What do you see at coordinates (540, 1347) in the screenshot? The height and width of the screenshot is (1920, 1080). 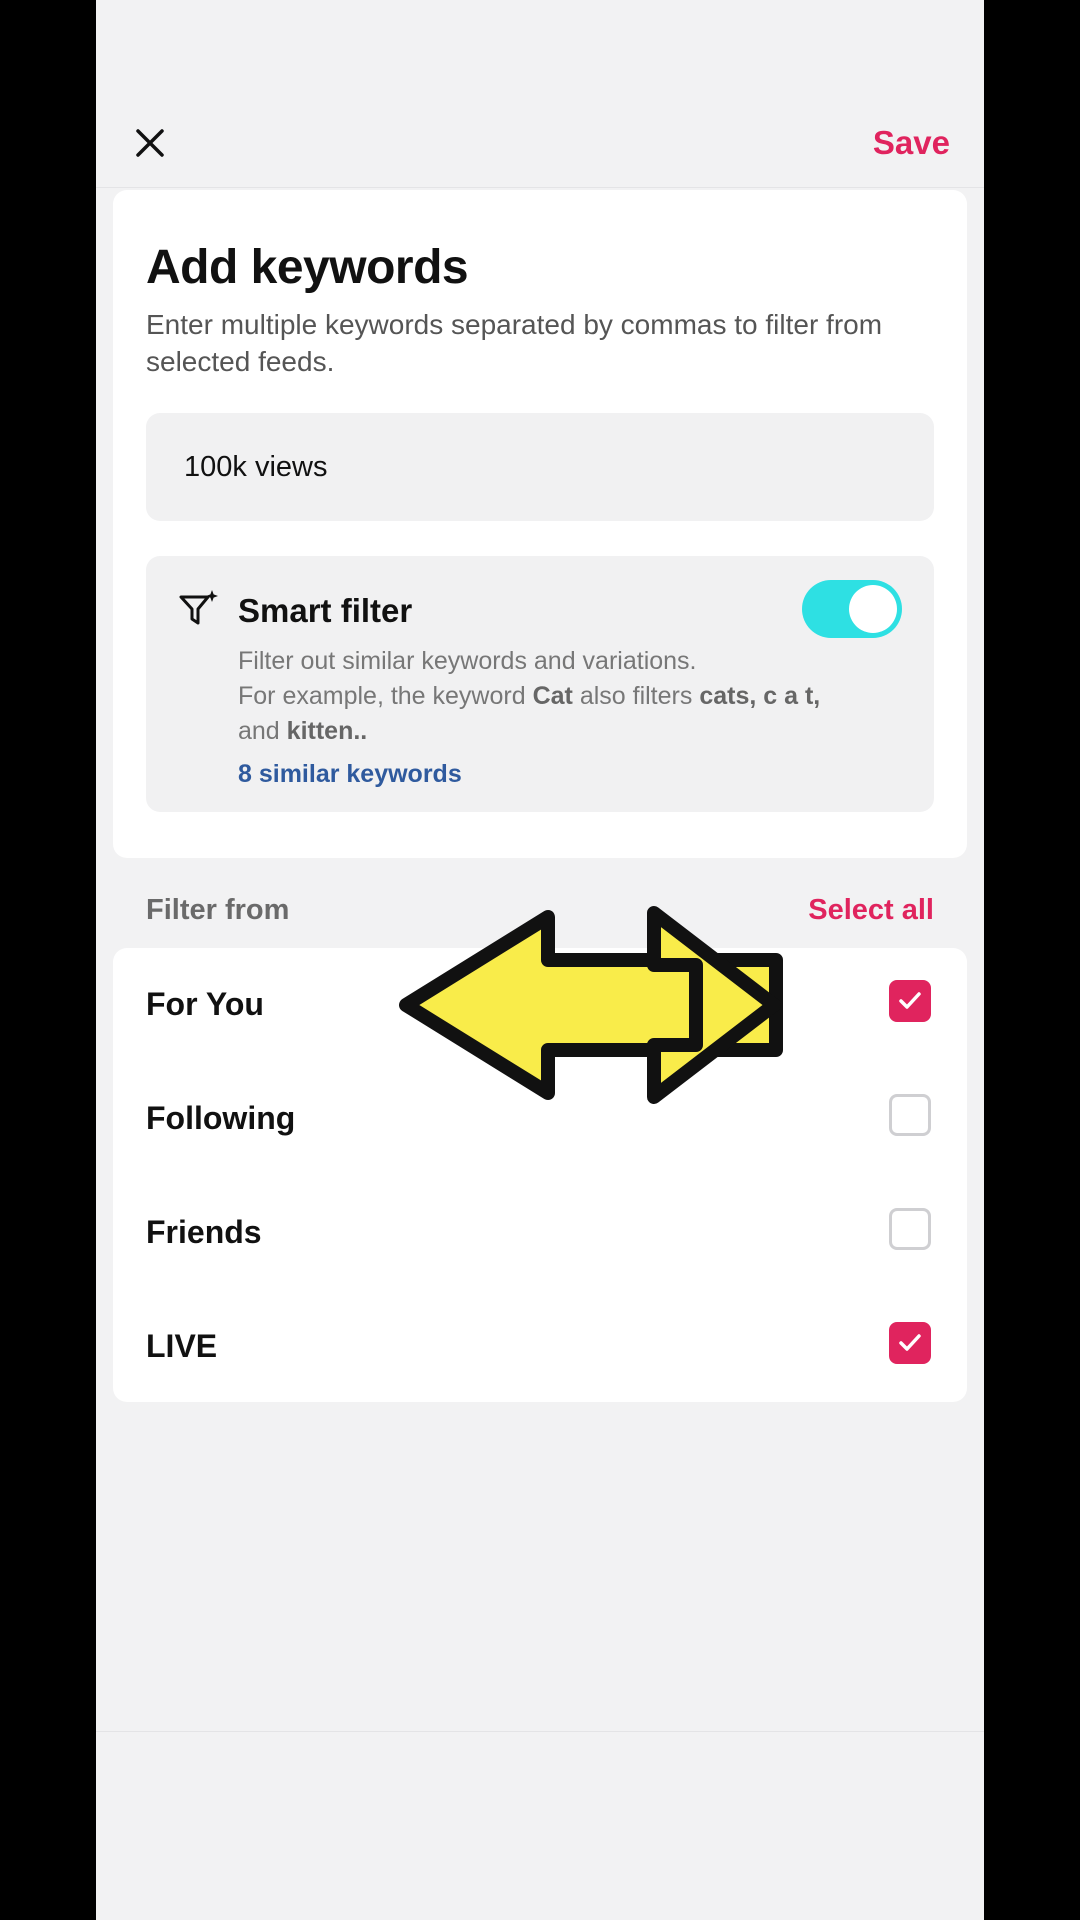 I see `feed-item-live: LIVE` at bounding box center [540, 1347].